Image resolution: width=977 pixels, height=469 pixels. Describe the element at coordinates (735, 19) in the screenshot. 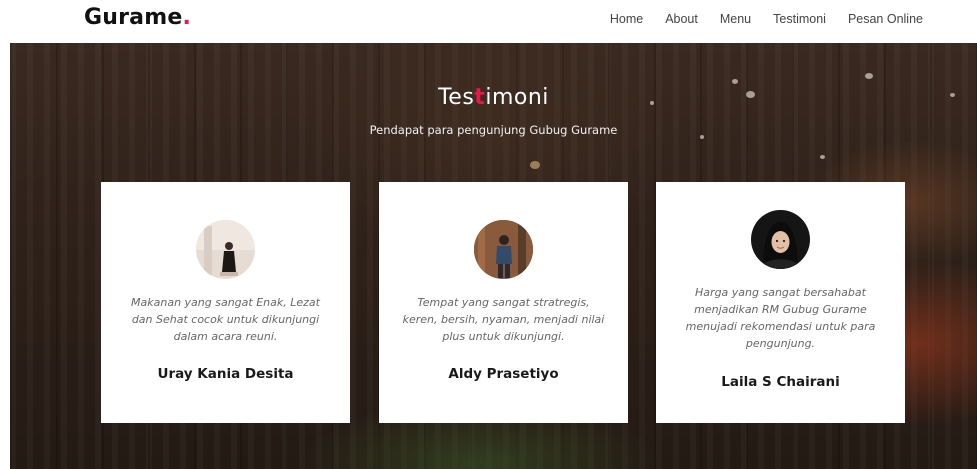

I see `nav-link-menu: Menu` at that location.